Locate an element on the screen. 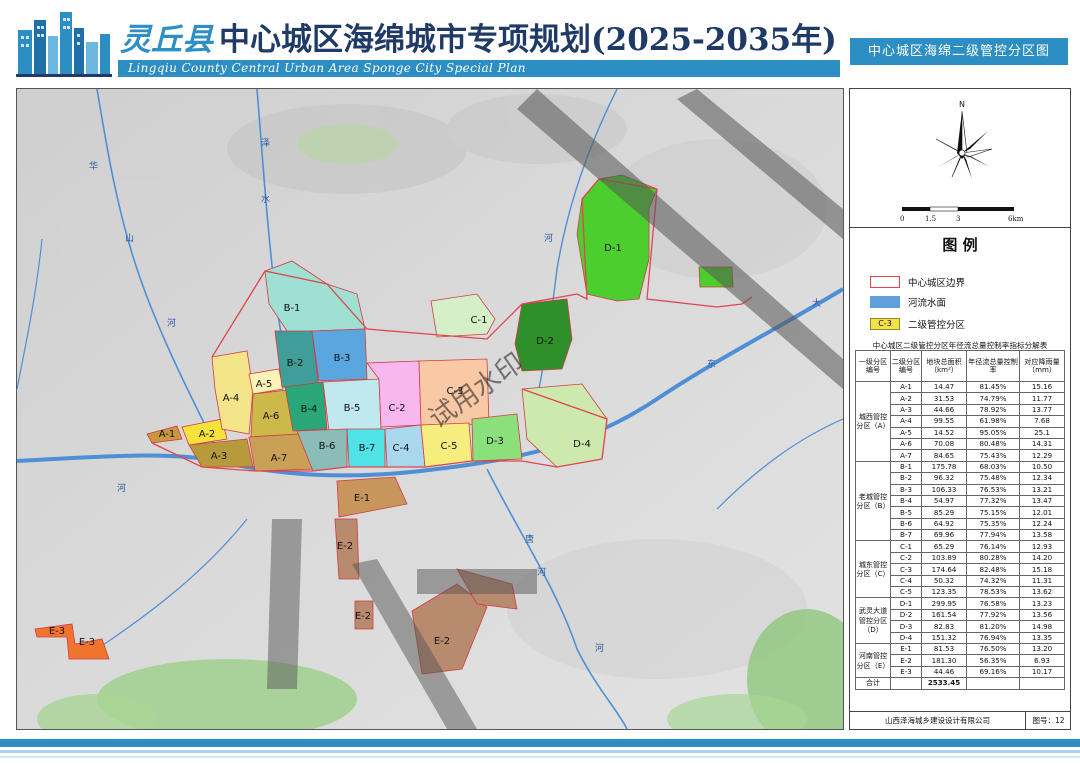 The height and width of the screenshot is (764, 1080). river-label-3: 泽 is located at coordinates (265, 143).